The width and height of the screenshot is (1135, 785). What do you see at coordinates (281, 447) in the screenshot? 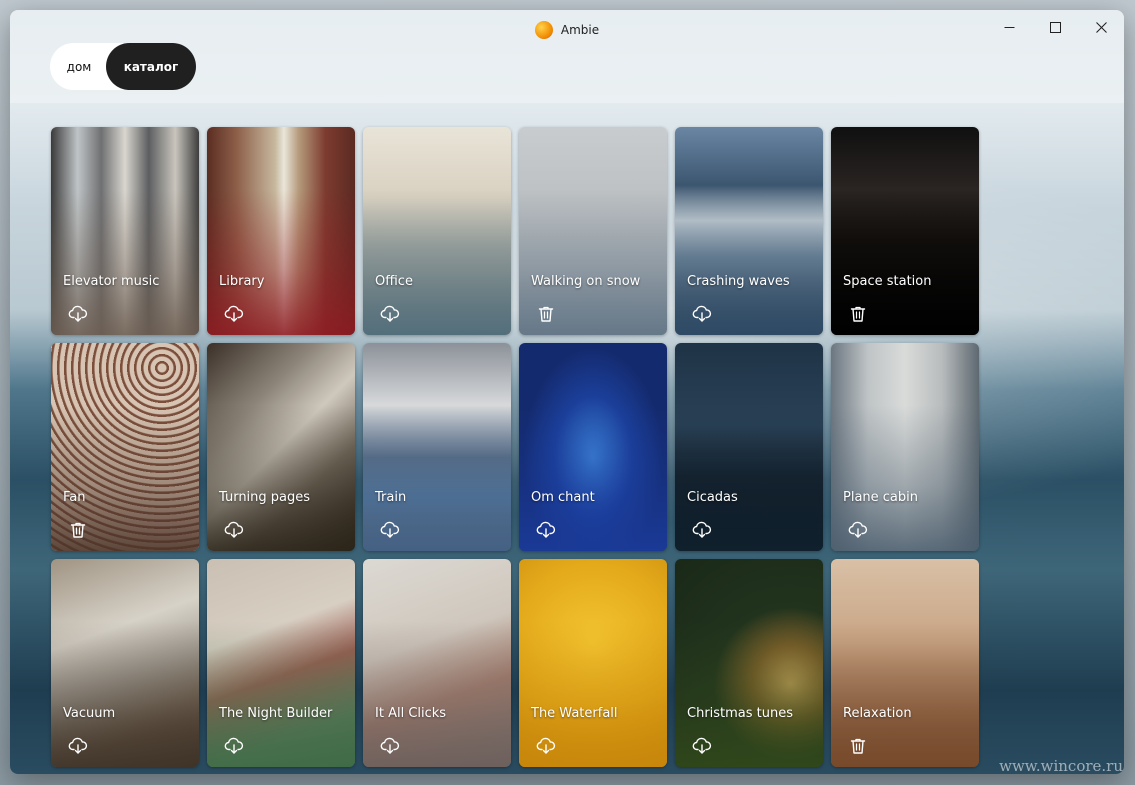
I see `sound-card-turning-pages: Turning pages` at bounding box center [281, 447].